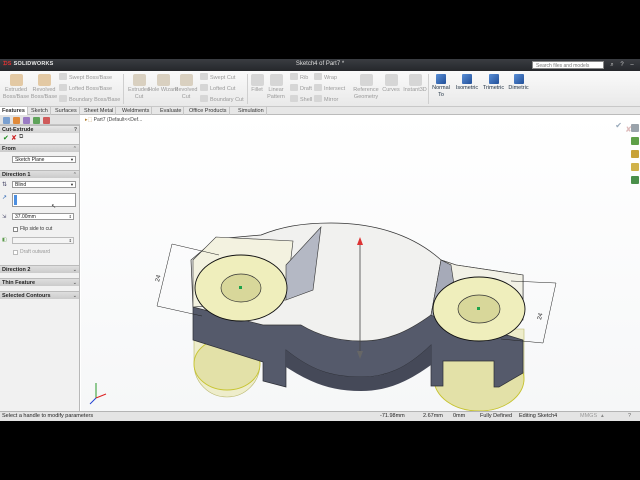 The image size is (640, 480). What do you see at coordinates (493, 79) in the screenshot?
I see `trimetric-icon` at bounding box center [493, 79].